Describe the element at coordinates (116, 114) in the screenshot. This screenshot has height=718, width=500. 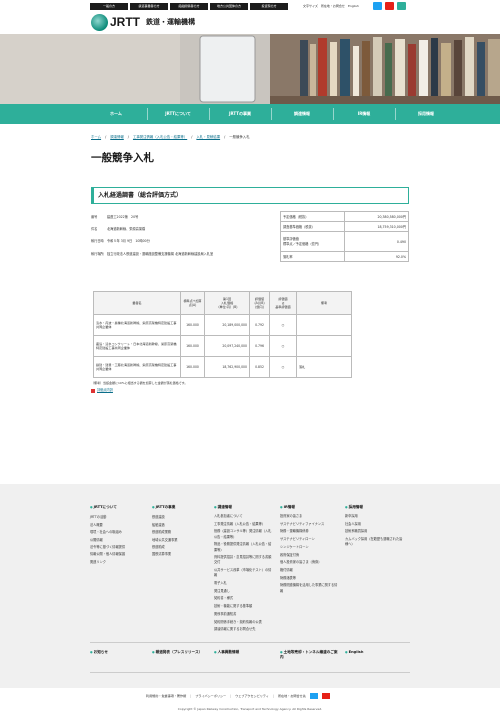
I see `nav-home: ホーム` at that location.